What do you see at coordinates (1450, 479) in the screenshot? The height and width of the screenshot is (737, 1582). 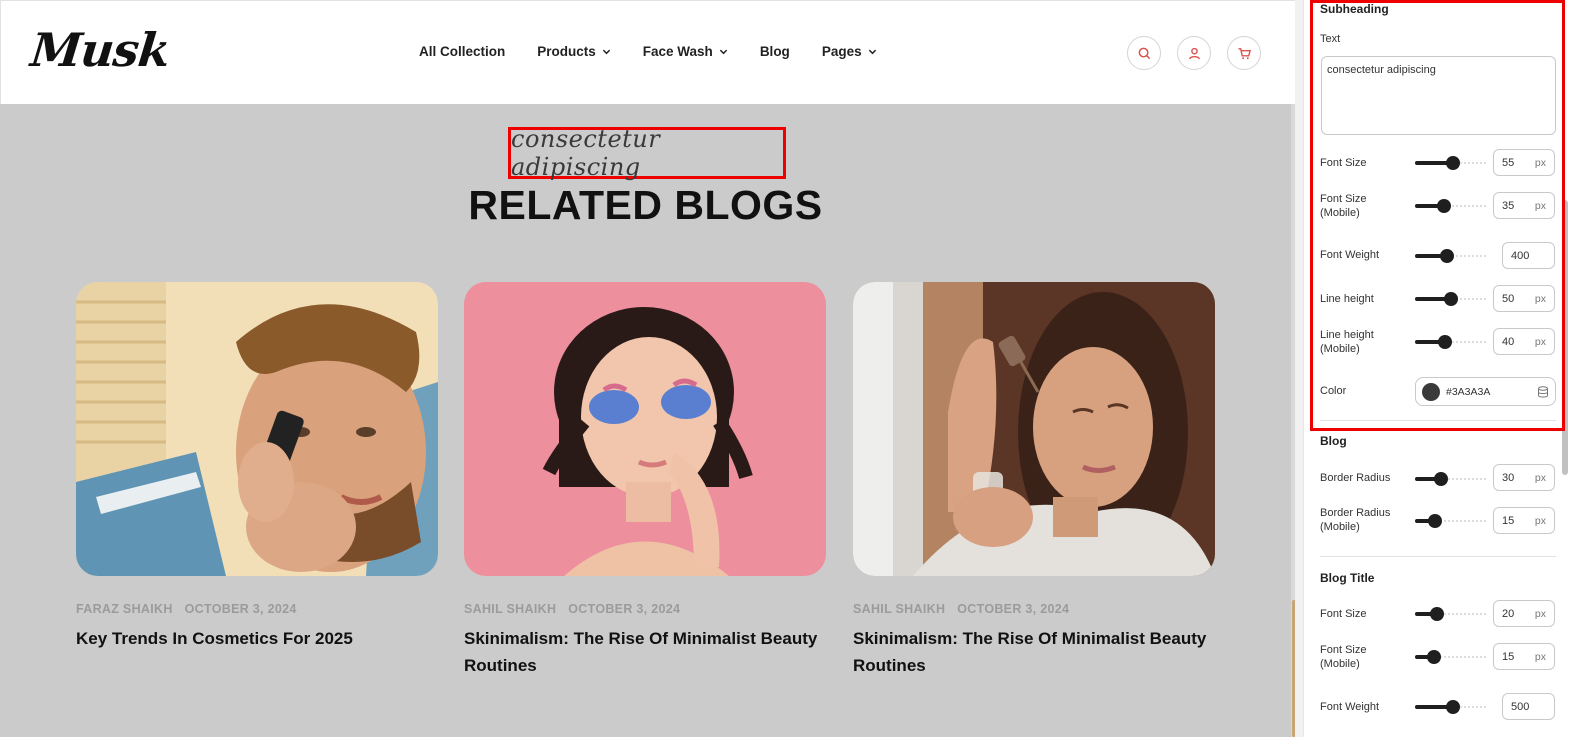 I see `border-radius-slider` at bounding box center [1450, 479].